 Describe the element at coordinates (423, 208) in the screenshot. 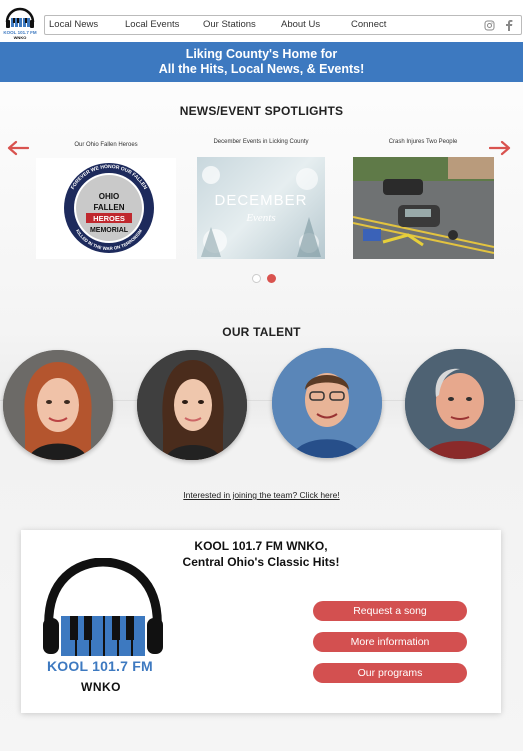

I see `spotlight-card-crash` at that location.